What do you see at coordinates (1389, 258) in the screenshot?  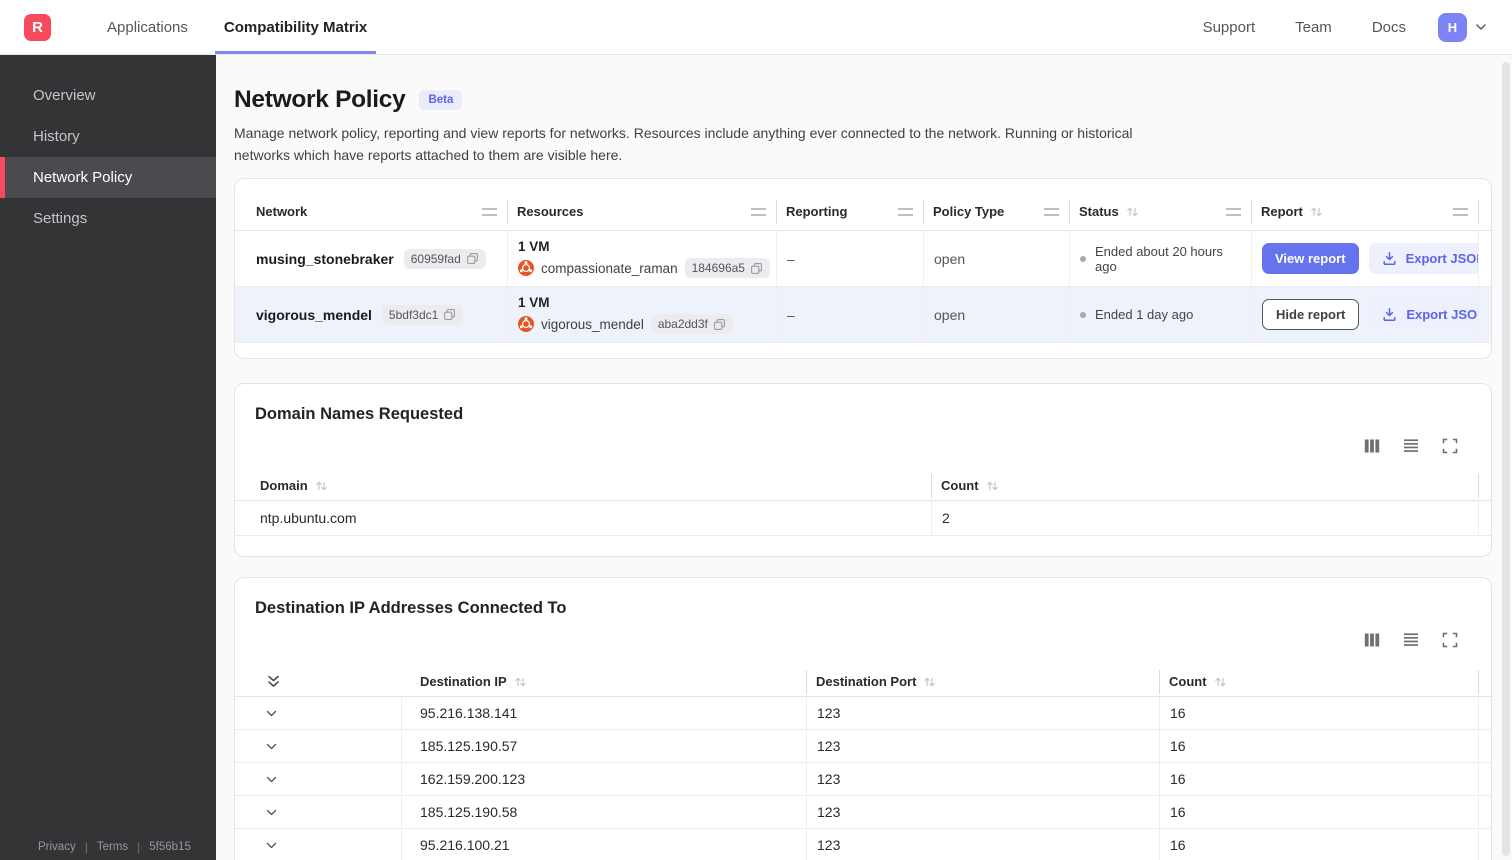 I see `download-icon` at bounding box center [1389, 258].